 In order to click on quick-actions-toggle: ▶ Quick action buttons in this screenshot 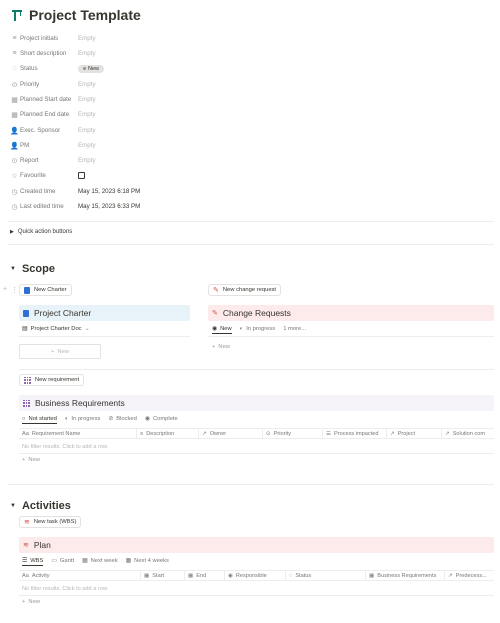, I will do `click(41, 232)`.